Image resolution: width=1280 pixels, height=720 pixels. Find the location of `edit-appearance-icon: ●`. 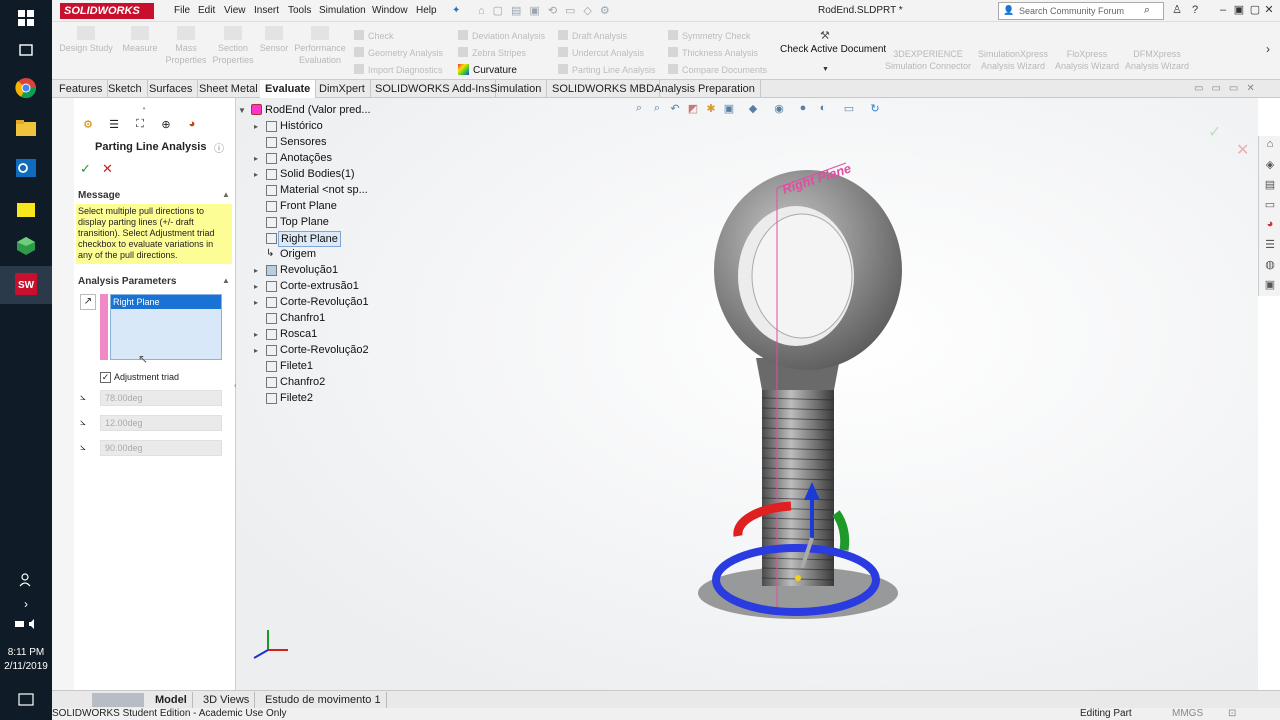

edit-appearance-icon: ● is located at coordinates (803, 109).